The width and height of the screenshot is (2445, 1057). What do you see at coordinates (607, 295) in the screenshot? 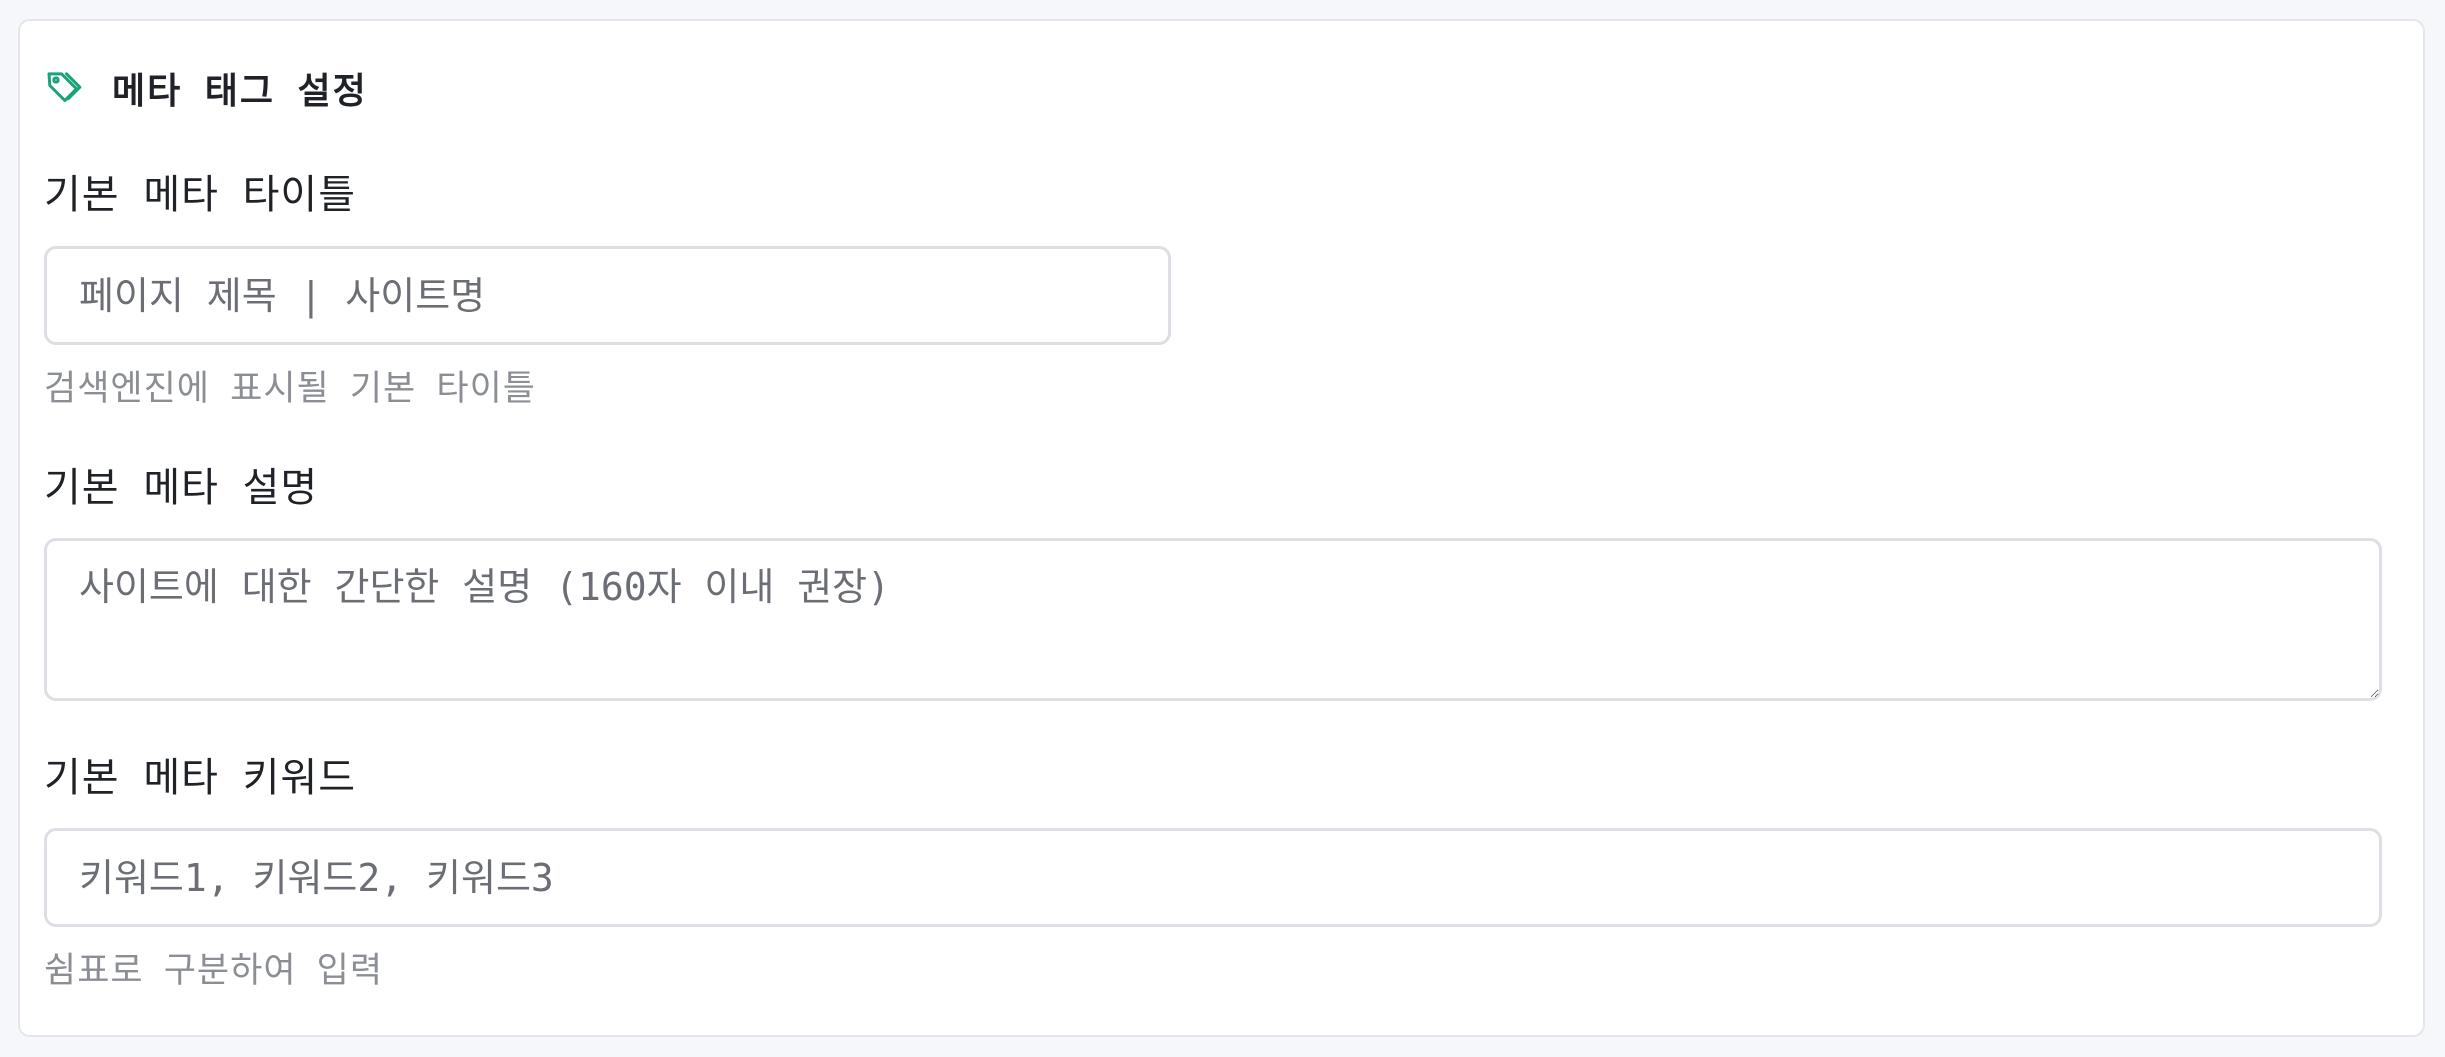
I see `meta-title-input` at bounding box center [607, 295].